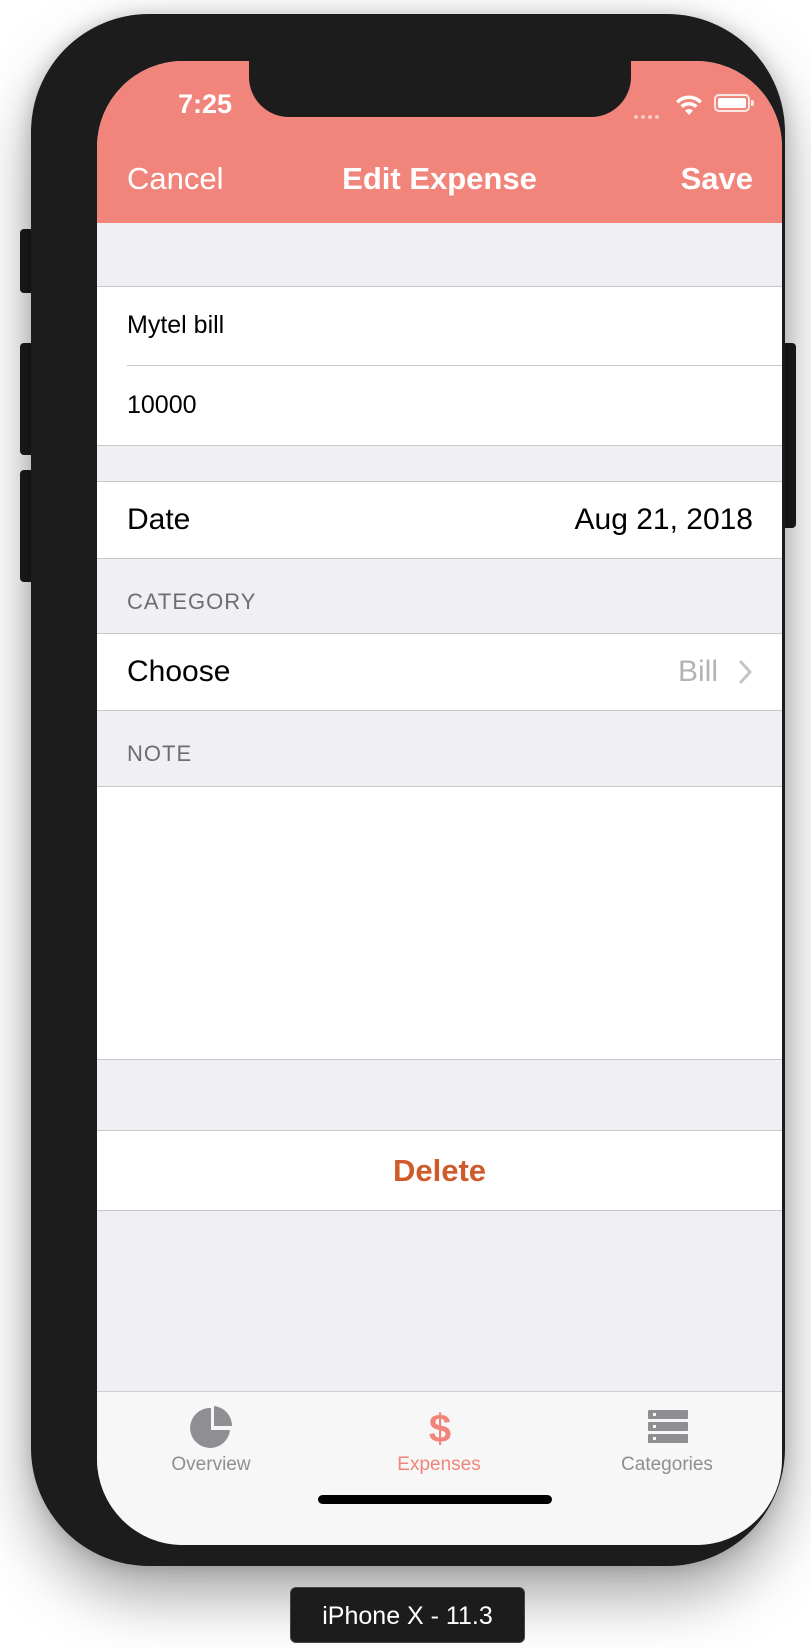  I want to click on battery-icon, so click(734, 103).